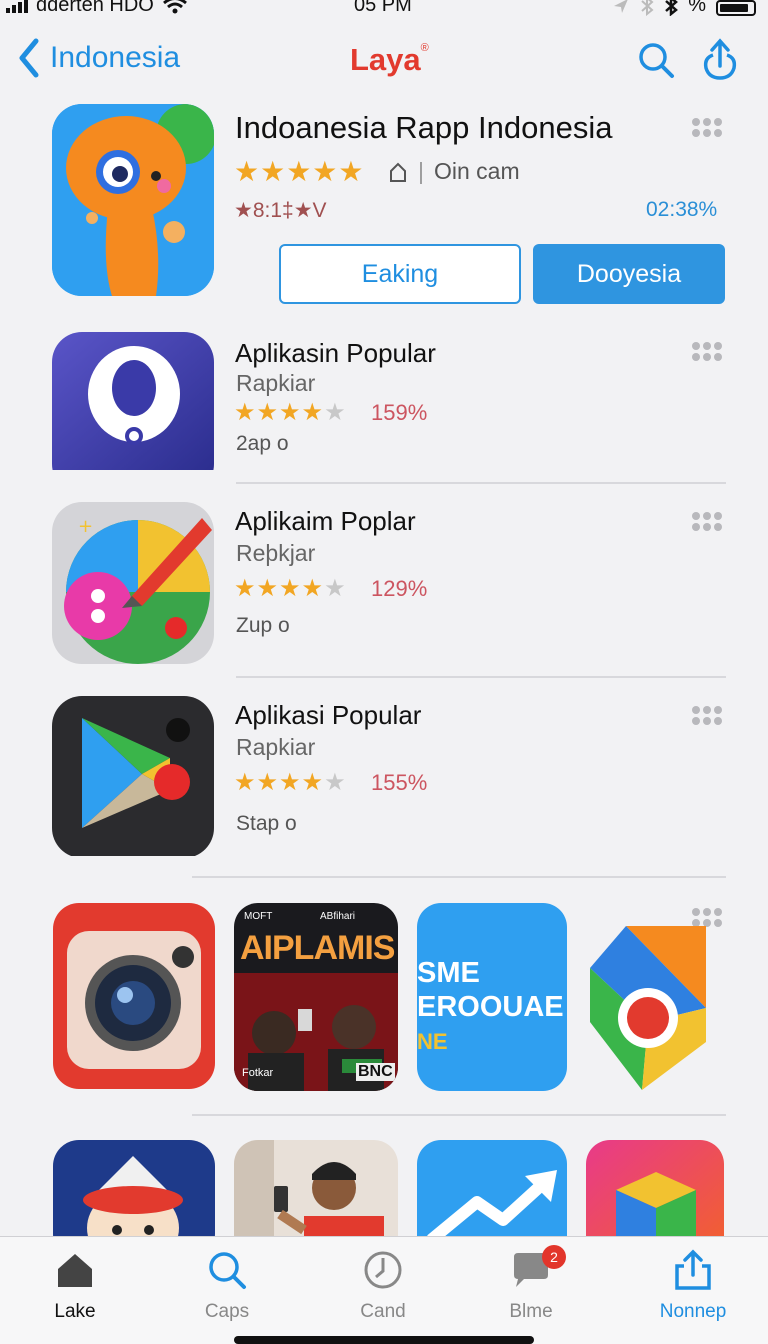 Image resolution: width=768 pixels, height=1344 pixels. I want to click on tab-blme: 2 Blme, so click(531, 1287).